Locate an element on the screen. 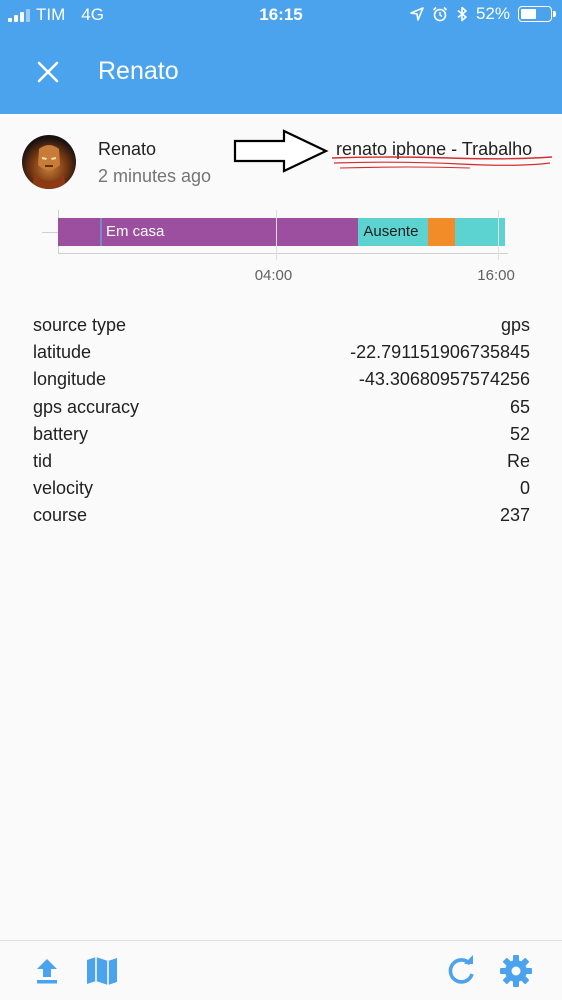  upload-button is located at coordinates (47, 971).